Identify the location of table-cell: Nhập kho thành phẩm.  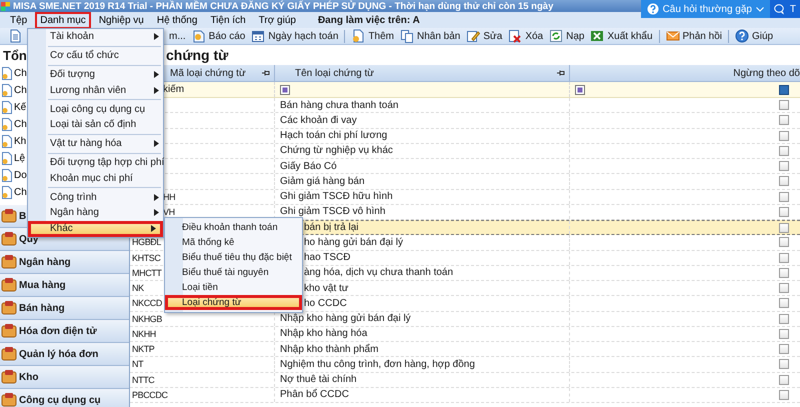
(422, 349).